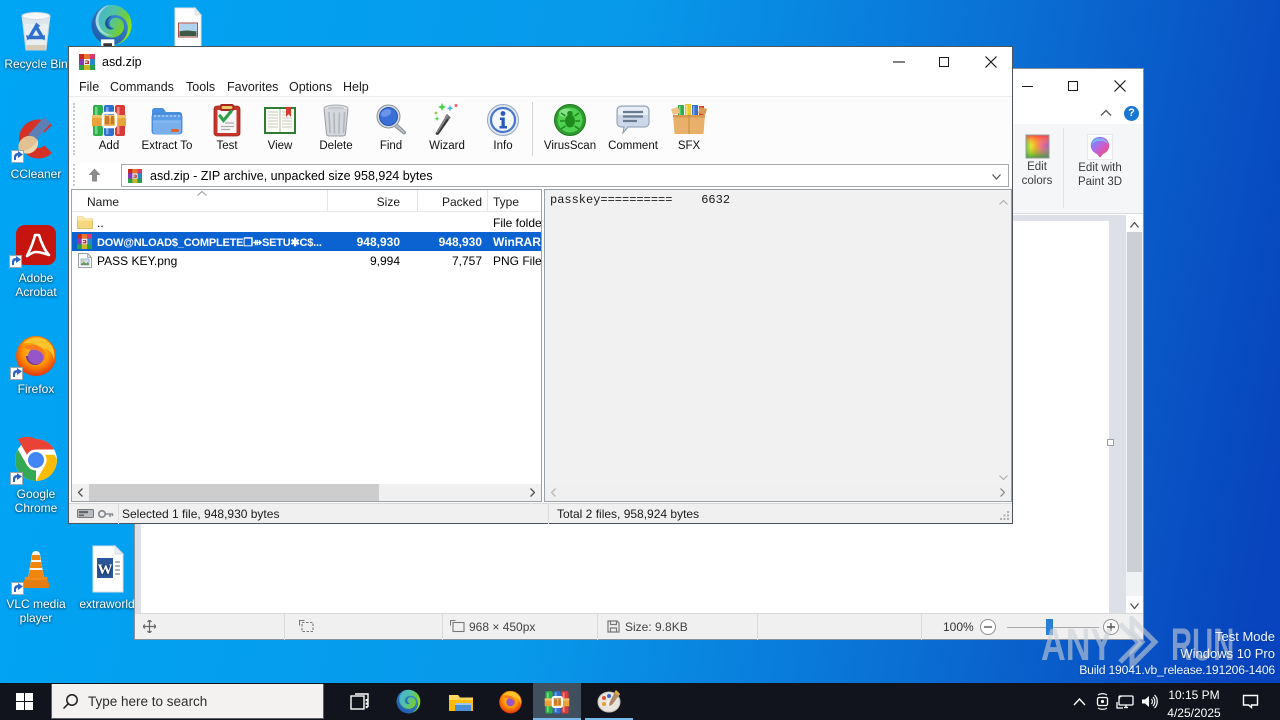 This screenshot has width=1280, height=720. I want to click on svg-text: W, so click(105, 570).